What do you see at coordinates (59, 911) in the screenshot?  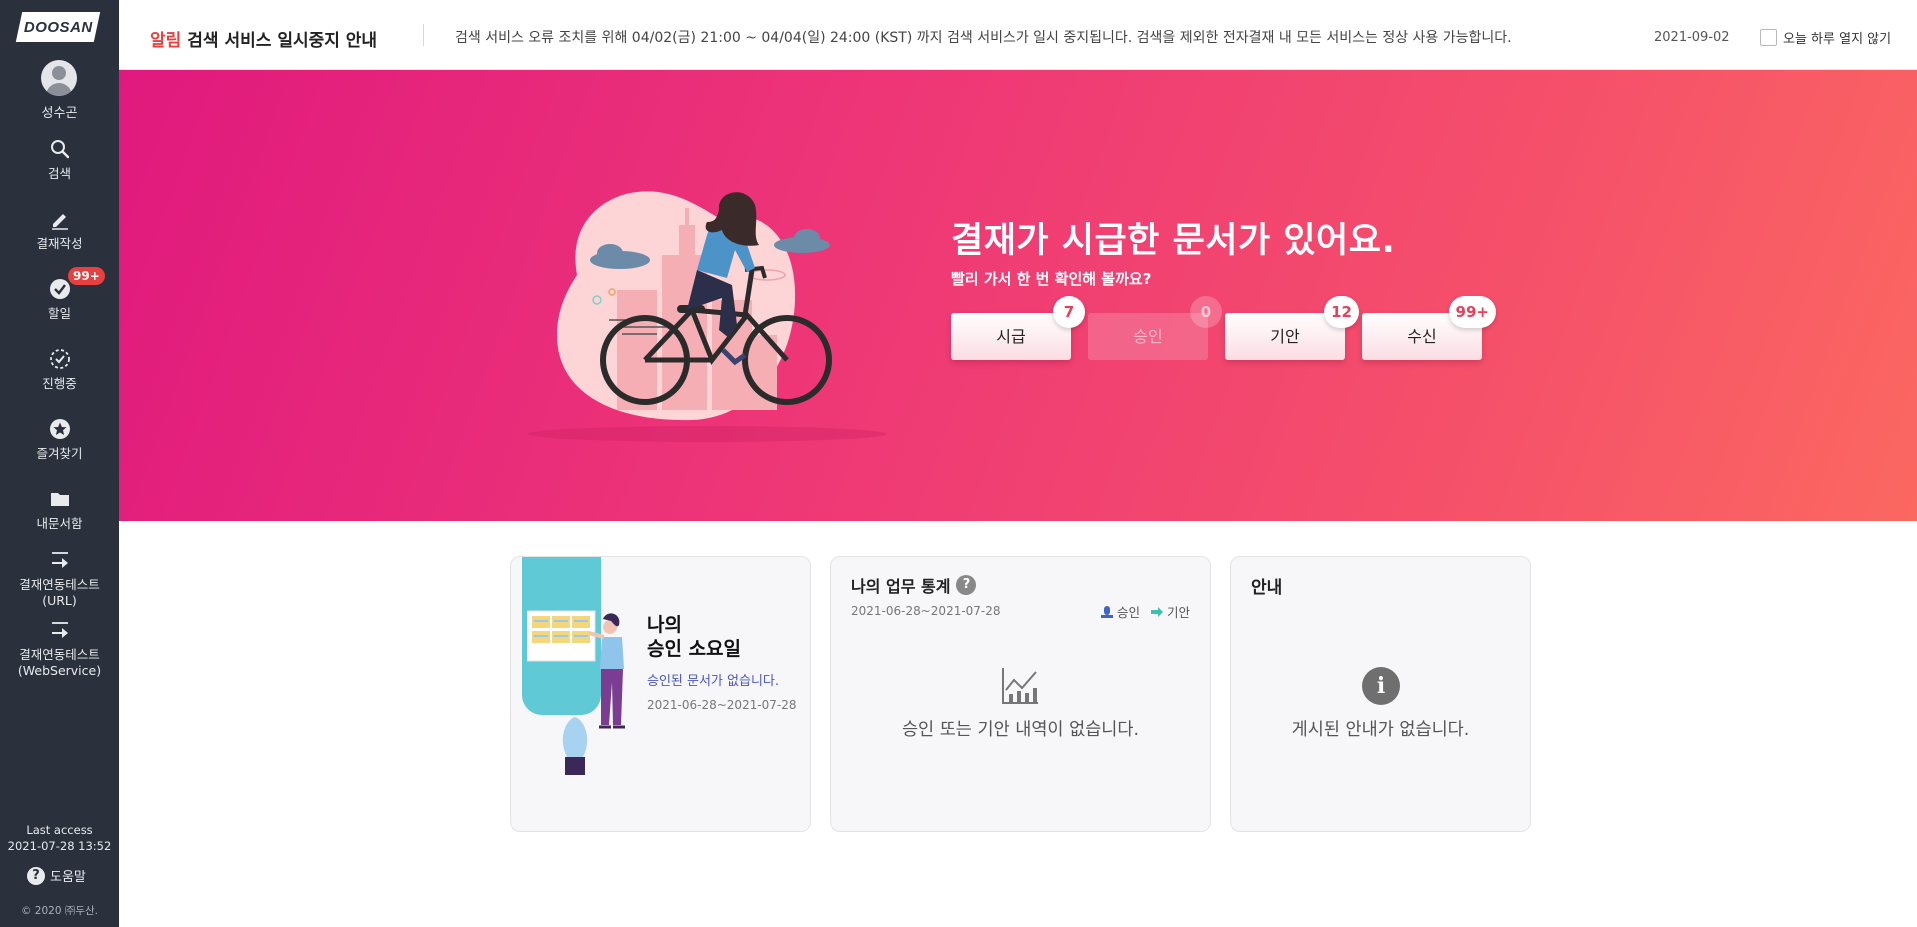 I see `copyright: © 2020 ㈜두산.` at bounding box center [59, 911].